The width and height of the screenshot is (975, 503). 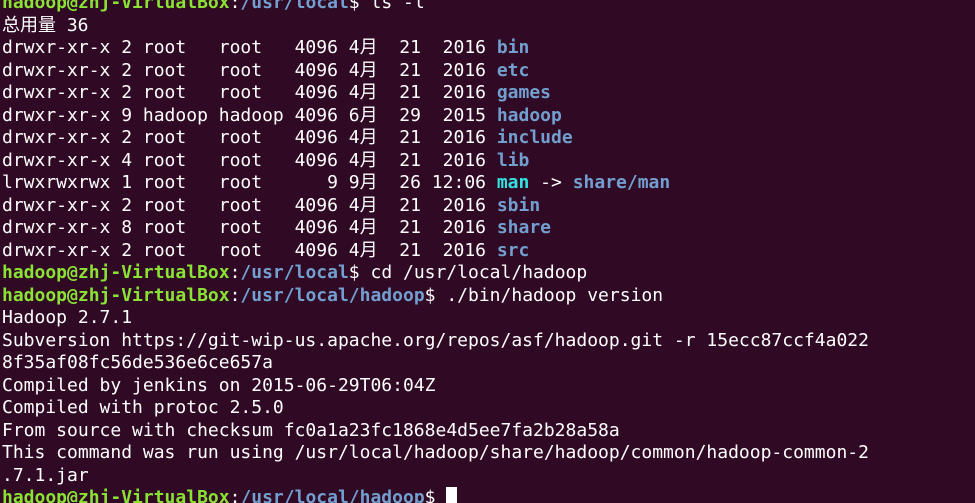 I want to click on symlink-name: man, so click(x=513, y=182).